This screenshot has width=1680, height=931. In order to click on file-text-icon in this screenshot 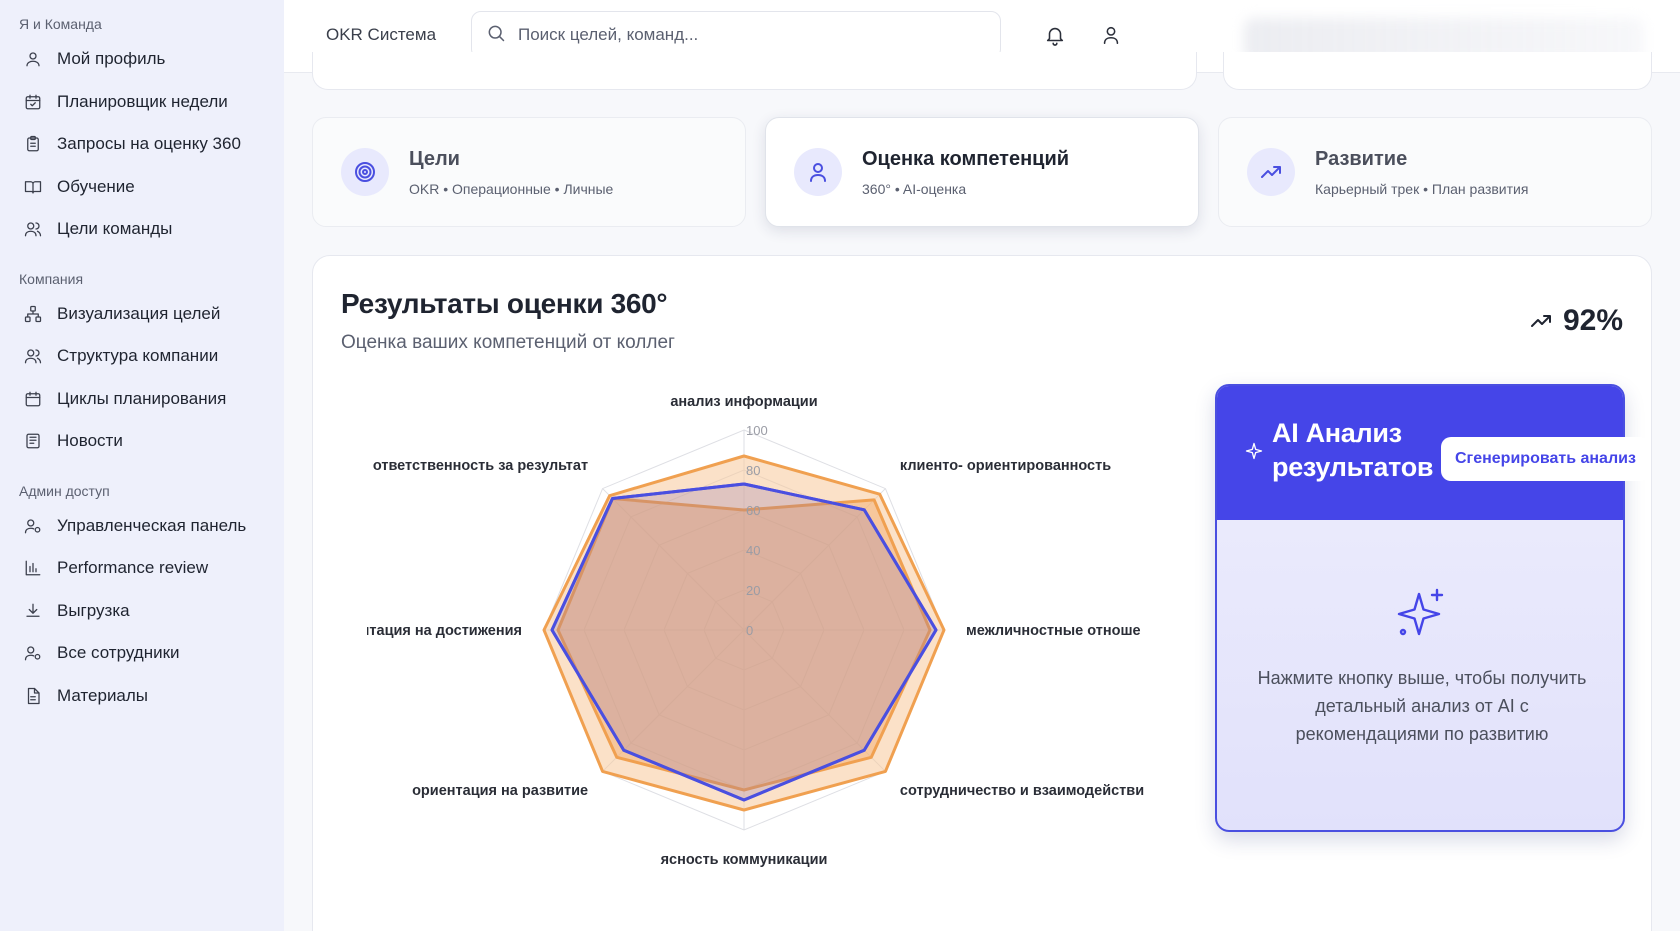, I will do `click(33, 696)`.